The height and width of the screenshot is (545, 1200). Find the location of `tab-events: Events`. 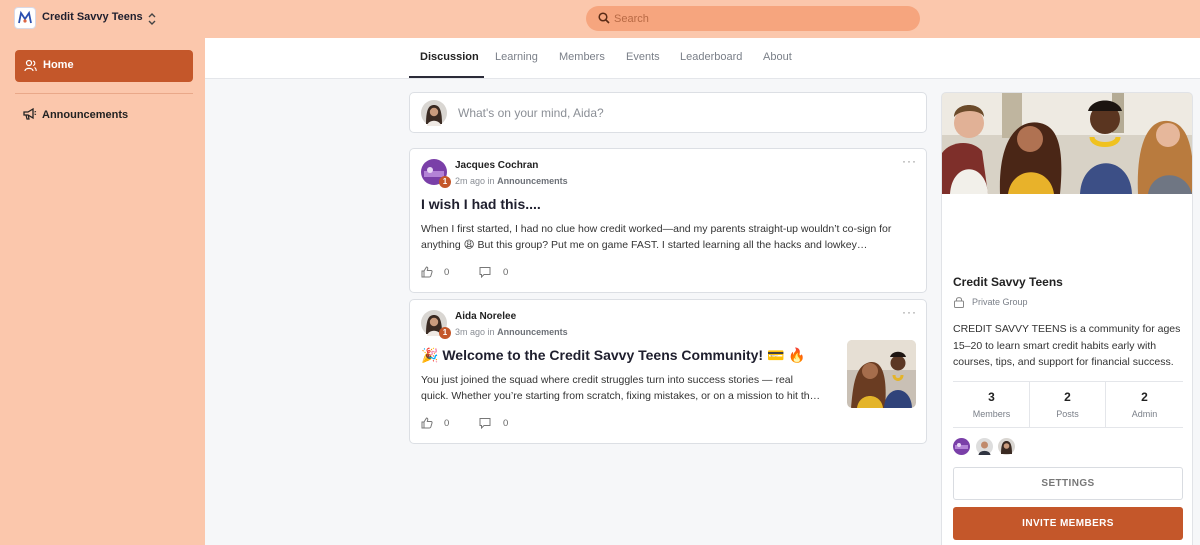

tab-events: Events is located at coordinates (643, 57).